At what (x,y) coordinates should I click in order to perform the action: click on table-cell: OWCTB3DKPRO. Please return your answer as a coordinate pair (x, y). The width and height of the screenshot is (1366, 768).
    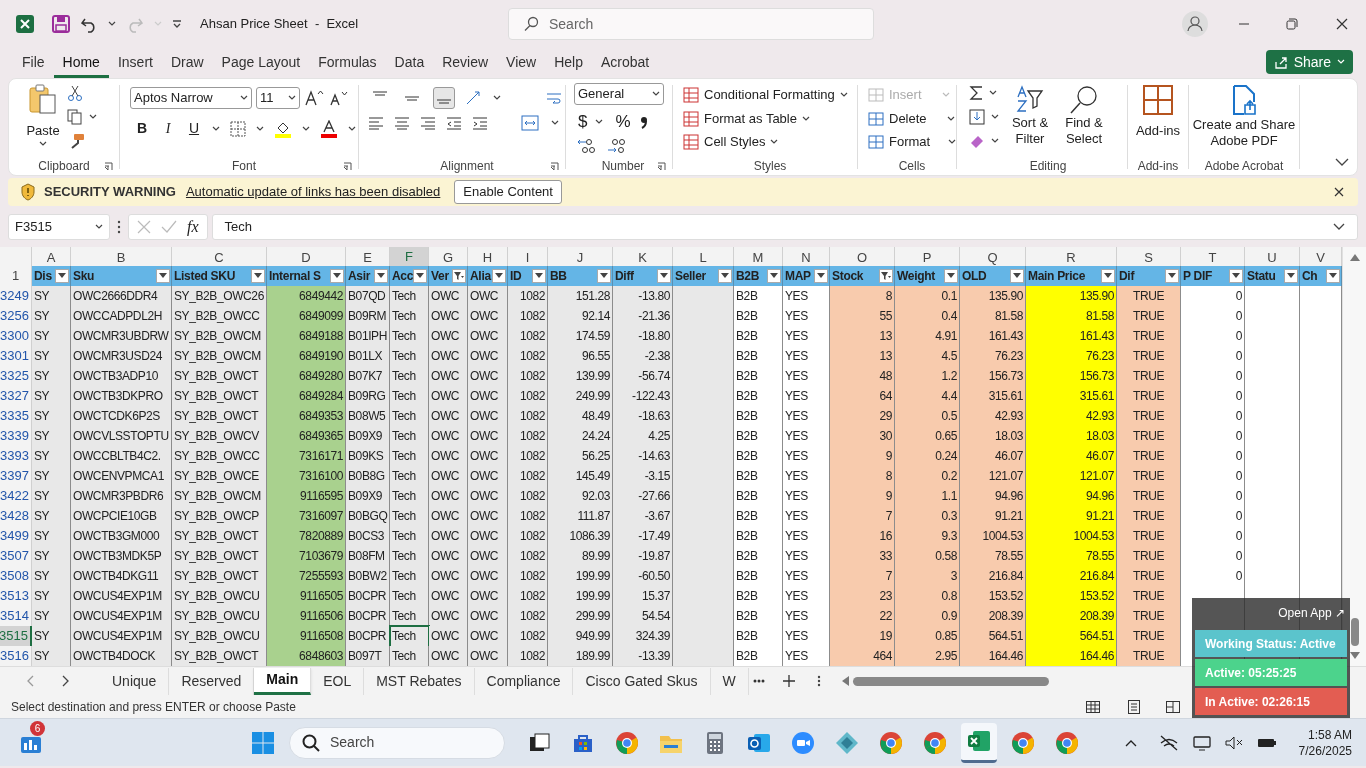
    Looking at the image, I should click on (121, 396).